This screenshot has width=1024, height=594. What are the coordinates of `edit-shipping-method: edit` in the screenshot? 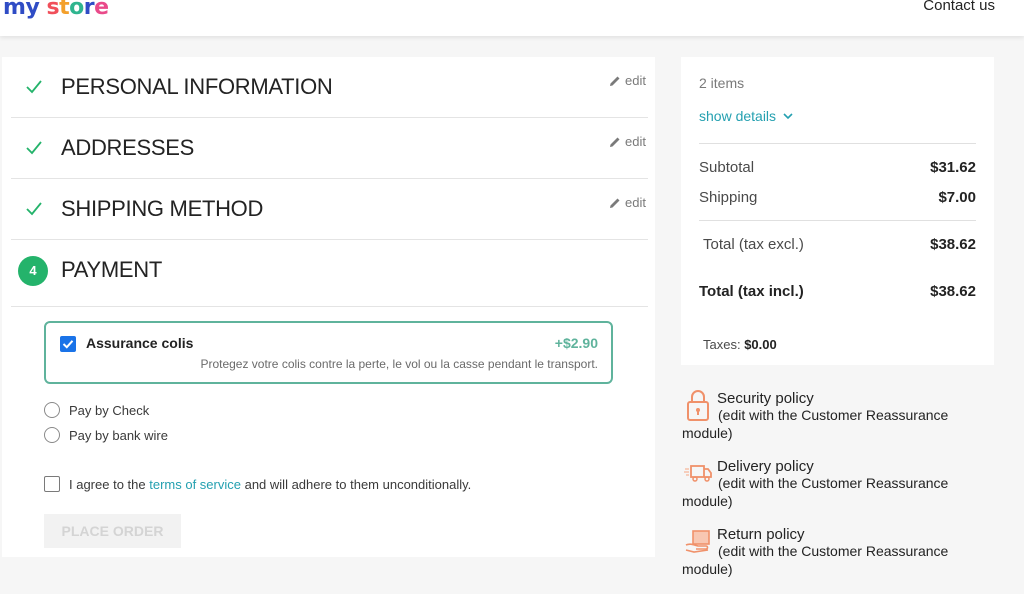 It's located at (627, 202).